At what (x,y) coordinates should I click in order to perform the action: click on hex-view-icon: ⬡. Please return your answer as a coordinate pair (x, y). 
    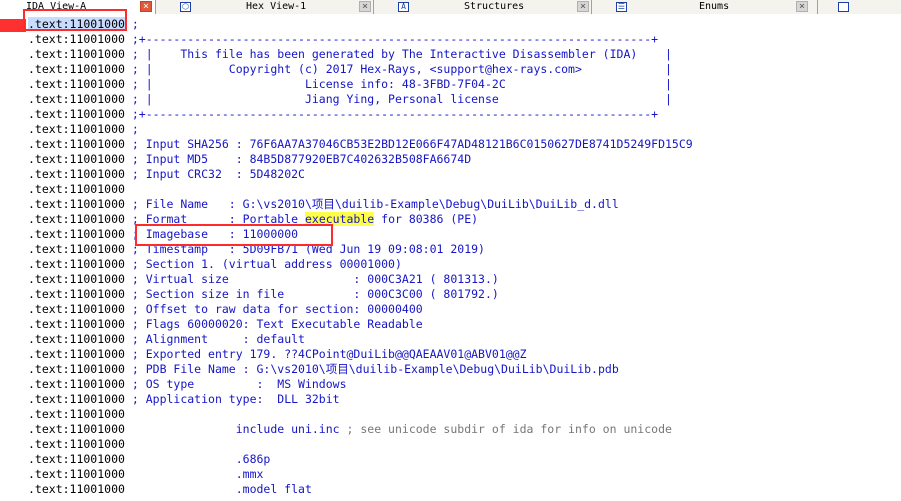
    Looking at the image, I should click on (185, 7).